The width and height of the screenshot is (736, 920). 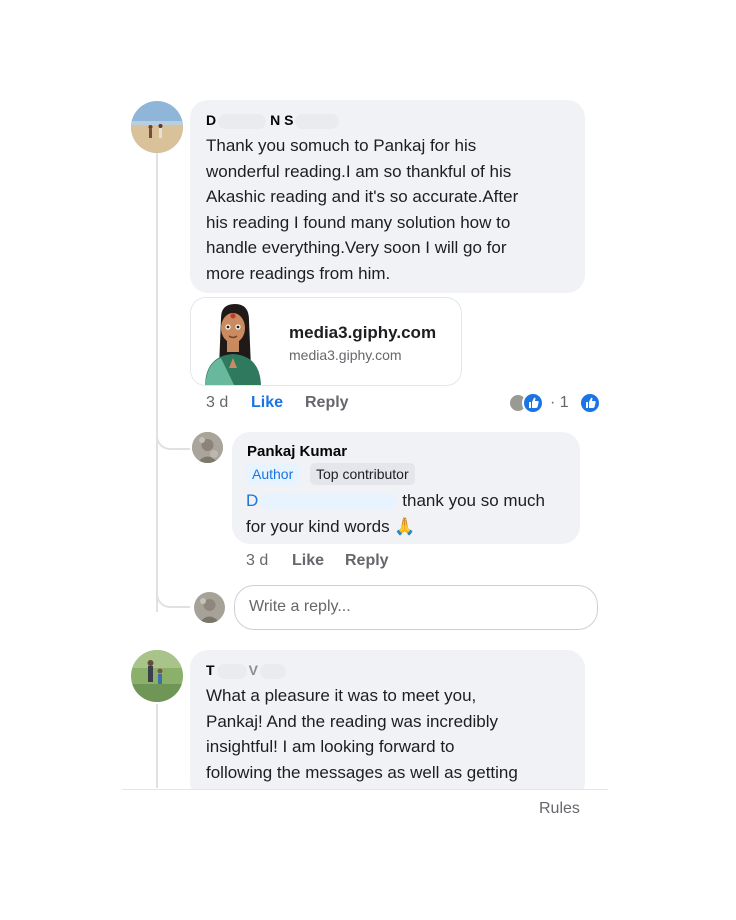 What do you see at coordinates (345, 355) in the screenshot?
I see `link-preview-domain: media3.giphy.com` at bounding box center [345, 355].